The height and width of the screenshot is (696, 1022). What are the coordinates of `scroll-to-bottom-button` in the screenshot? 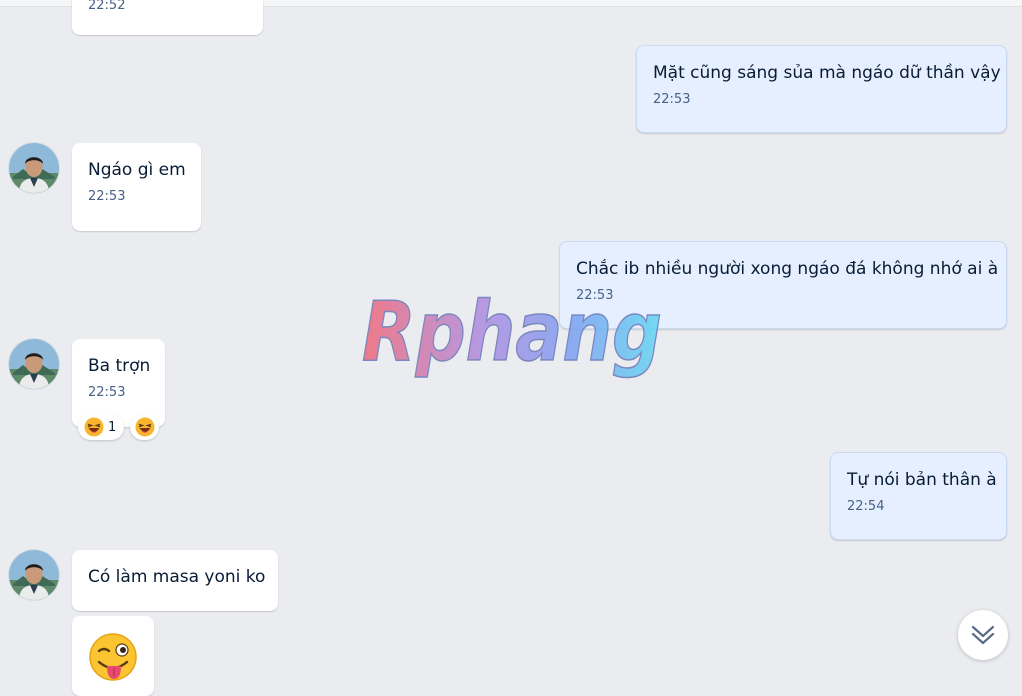 It's located at (983, 635).